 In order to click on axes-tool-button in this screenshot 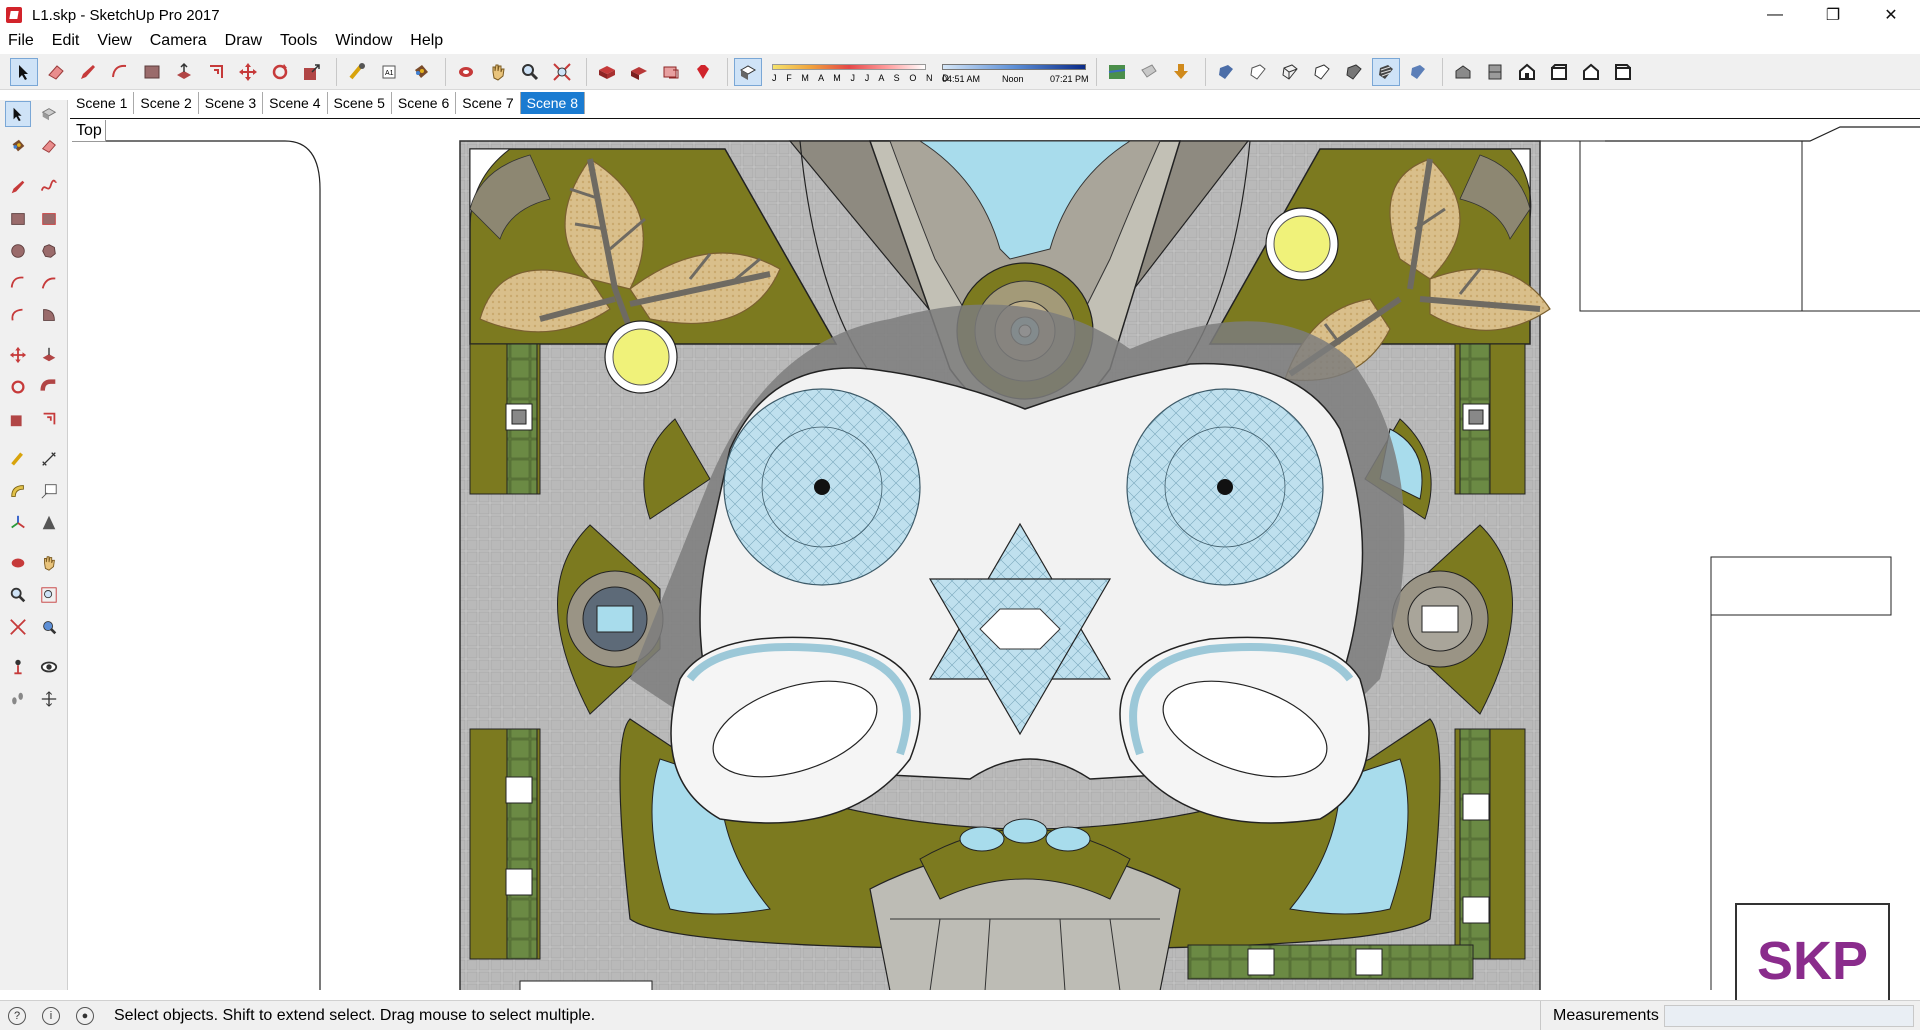, I will do `click(18, 523)`.